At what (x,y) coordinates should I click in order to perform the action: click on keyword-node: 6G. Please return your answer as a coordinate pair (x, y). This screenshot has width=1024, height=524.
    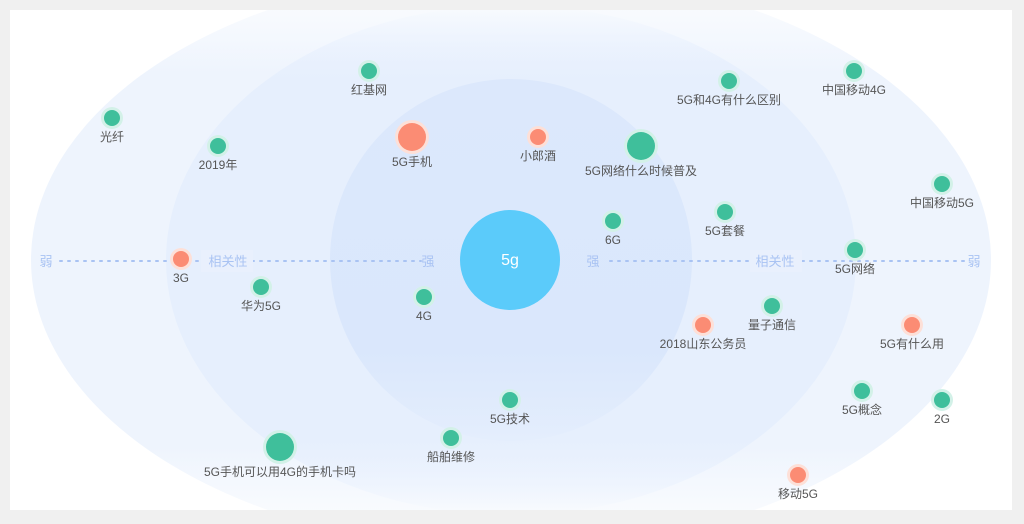
    Looking at the image, I should click on (613, 228).